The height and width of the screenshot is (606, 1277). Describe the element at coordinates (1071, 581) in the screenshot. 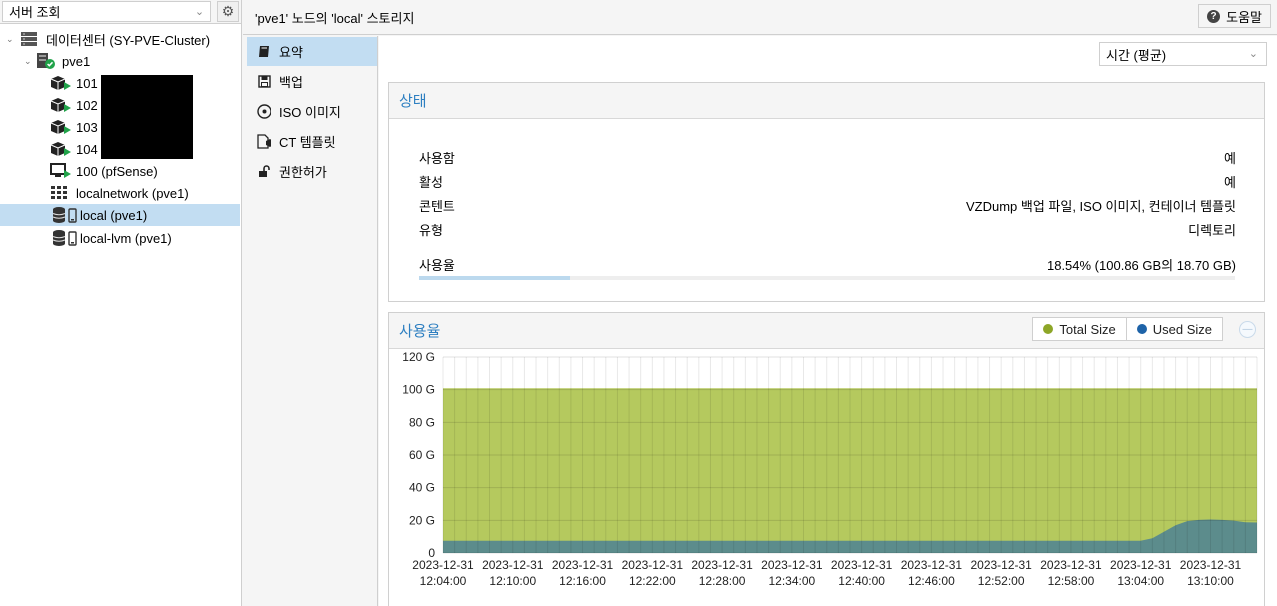

I see `x-tick-label-time: 12:58:00` at that location.